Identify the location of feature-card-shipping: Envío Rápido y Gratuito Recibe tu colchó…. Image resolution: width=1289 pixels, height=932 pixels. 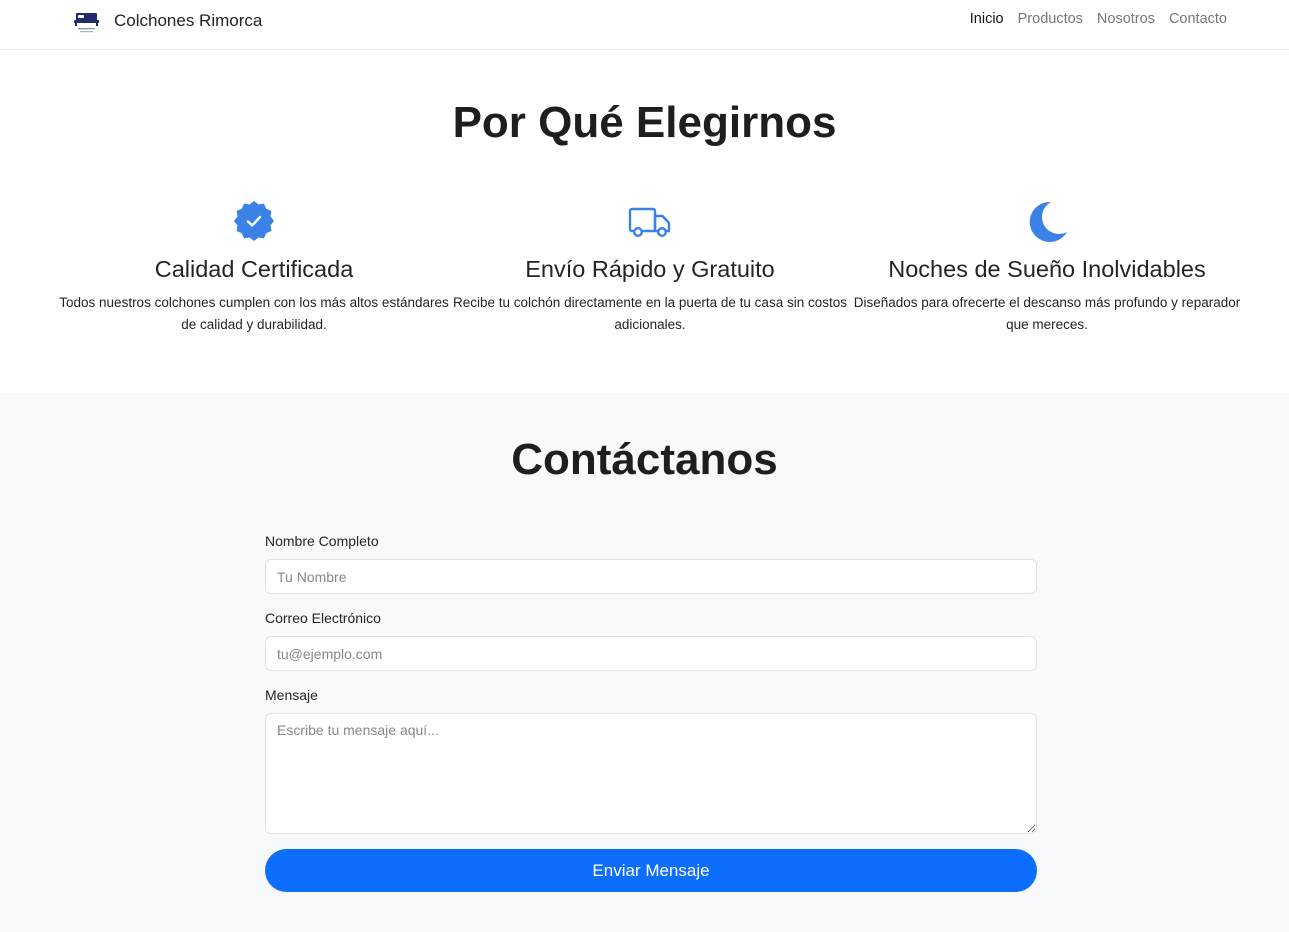
(650, 267).